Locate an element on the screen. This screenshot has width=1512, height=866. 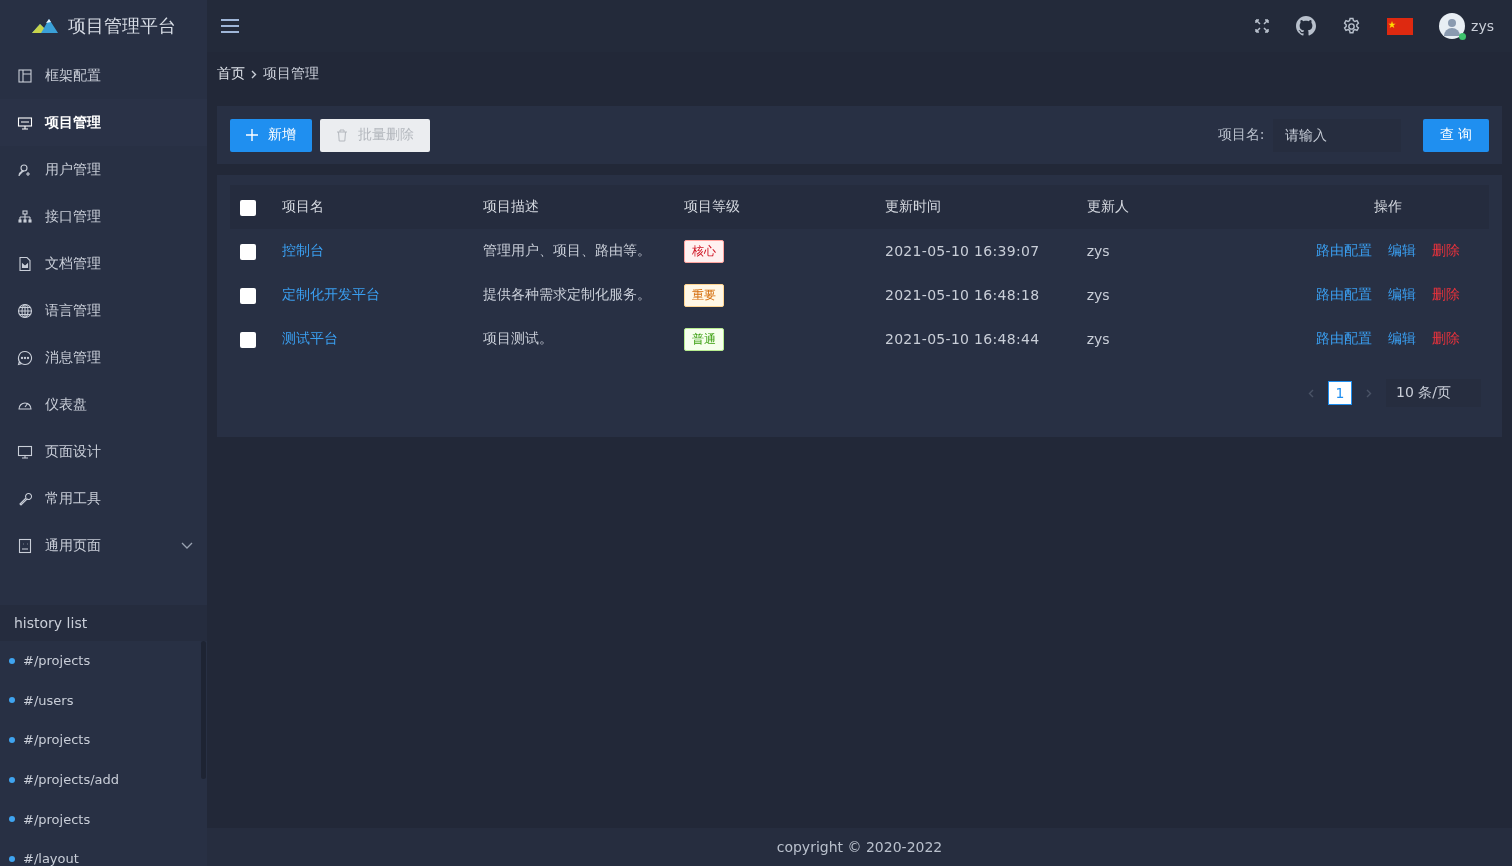
page-size-select: 10 条/页 is located at coordinates (1433, 393).